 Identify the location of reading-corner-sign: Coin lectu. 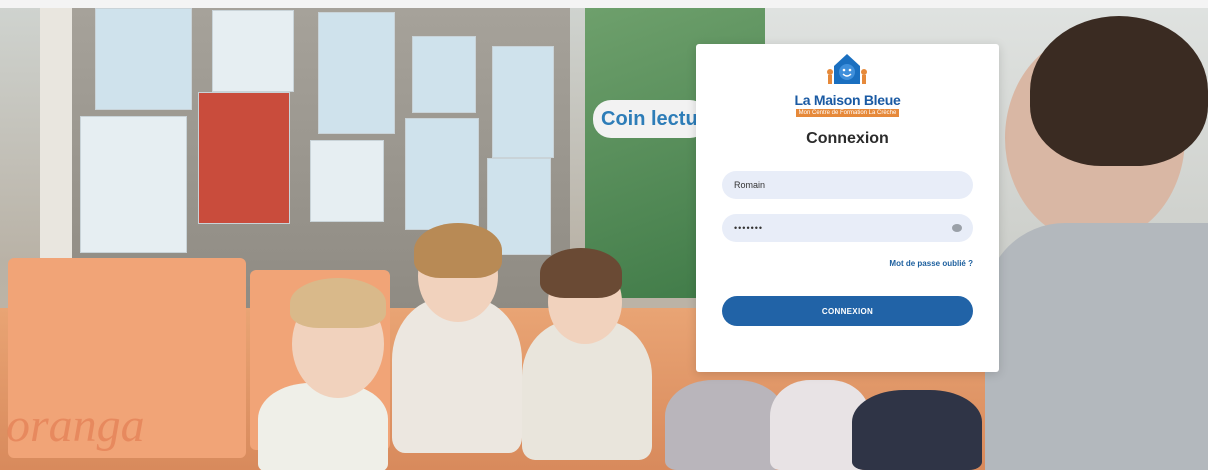
(650, 119).